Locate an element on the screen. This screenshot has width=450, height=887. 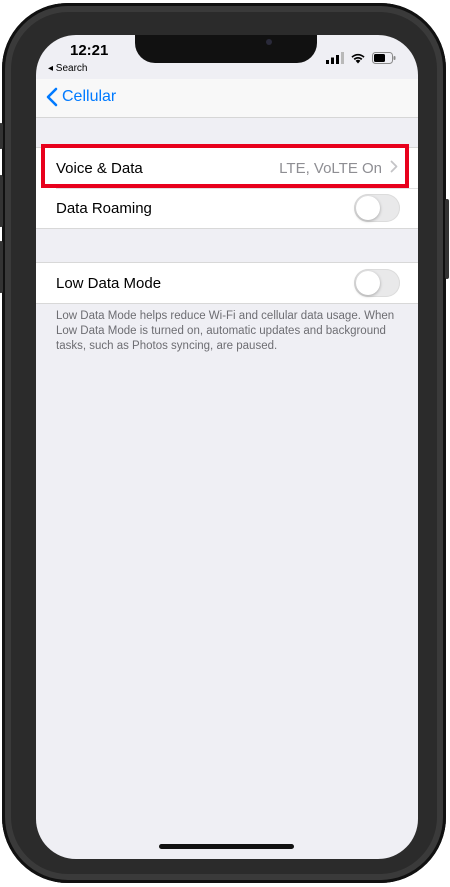
signal-icon is located at coordinates (335, 58).